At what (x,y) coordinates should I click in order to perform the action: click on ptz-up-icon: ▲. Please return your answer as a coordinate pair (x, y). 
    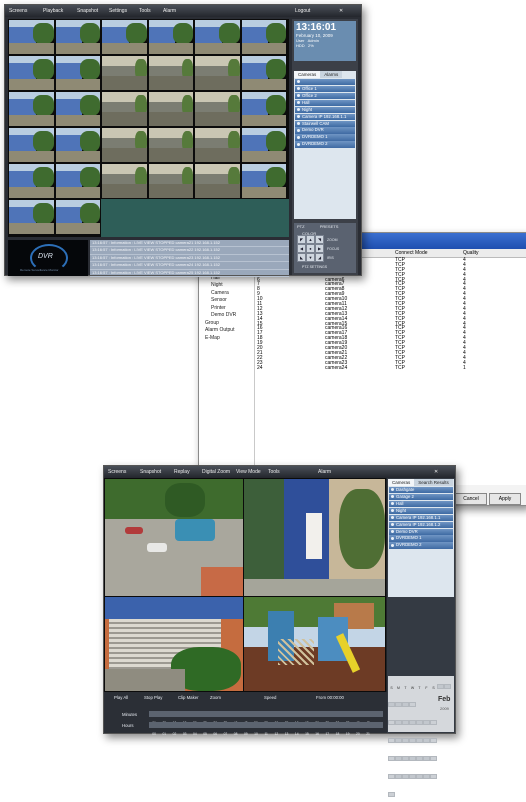
    Looking at the image, I should click on (310, 239).